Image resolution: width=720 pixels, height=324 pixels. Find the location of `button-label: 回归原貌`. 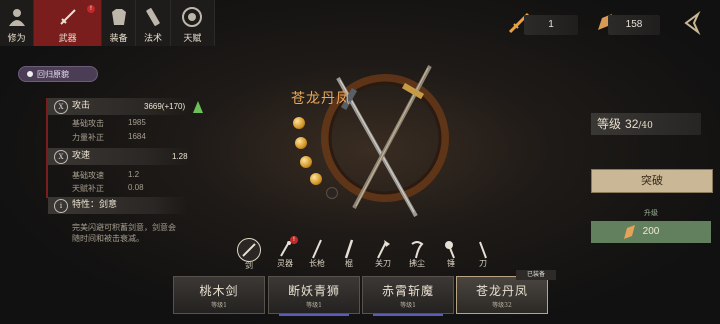

button-label: 回归原貌 is located at coordinates (53, 74).